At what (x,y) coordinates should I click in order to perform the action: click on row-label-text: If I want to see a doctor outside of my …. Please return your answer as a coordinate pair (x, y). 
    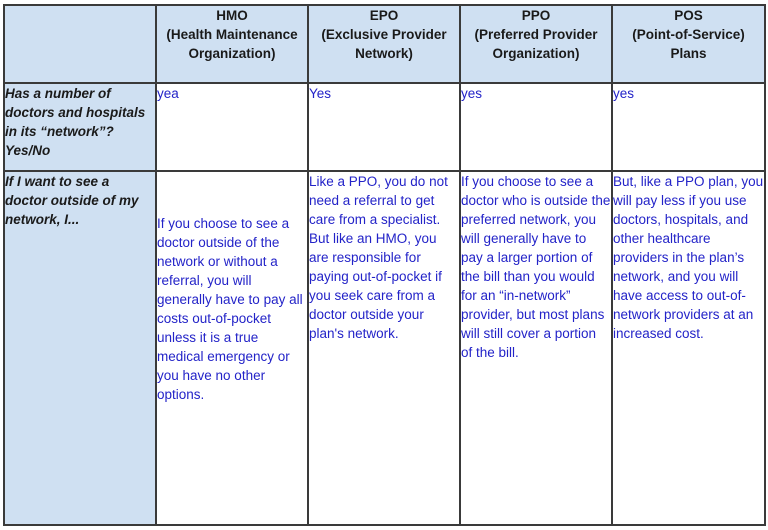
    Looking at the image, I should click on (72, 200).